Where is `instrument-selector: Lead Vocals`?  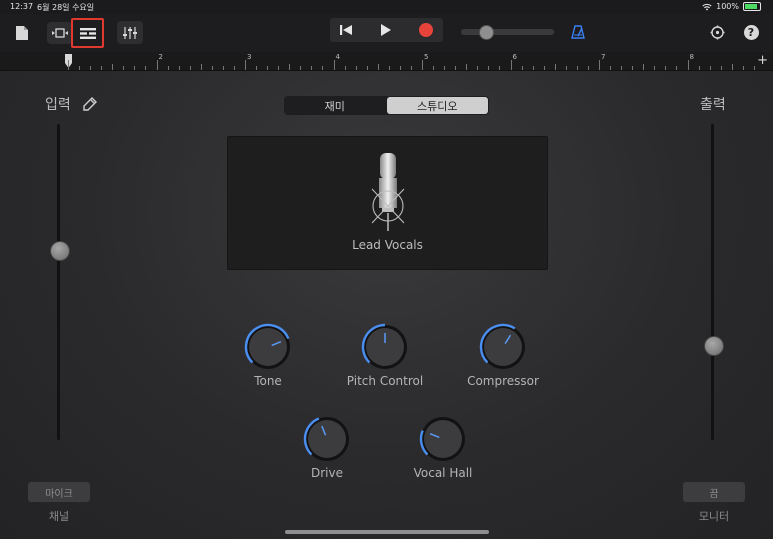 instrument-selector: Lead Vocals is located at coordinates (387, 203).